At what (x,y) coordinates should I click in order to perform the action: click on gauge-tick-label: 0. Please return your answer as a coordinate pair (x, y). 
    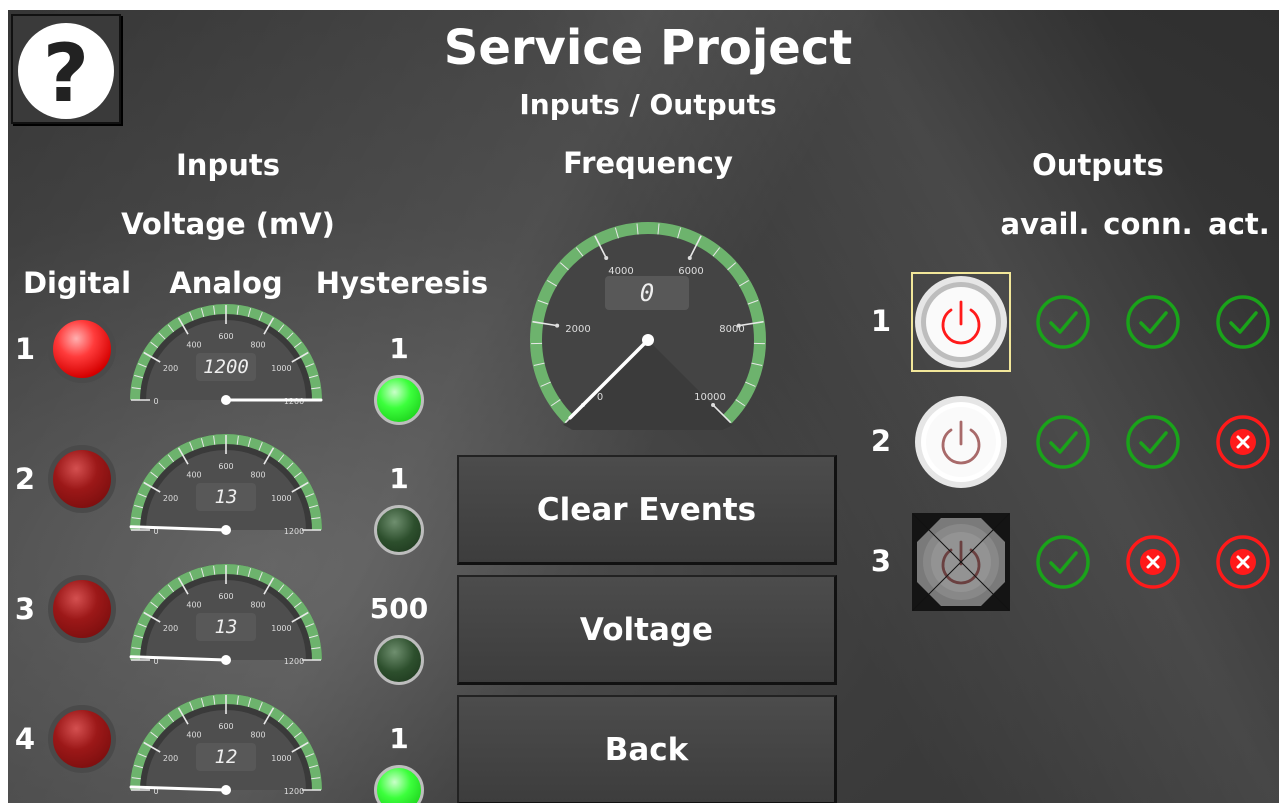
    Looking at the image, I should click on (155, 401).